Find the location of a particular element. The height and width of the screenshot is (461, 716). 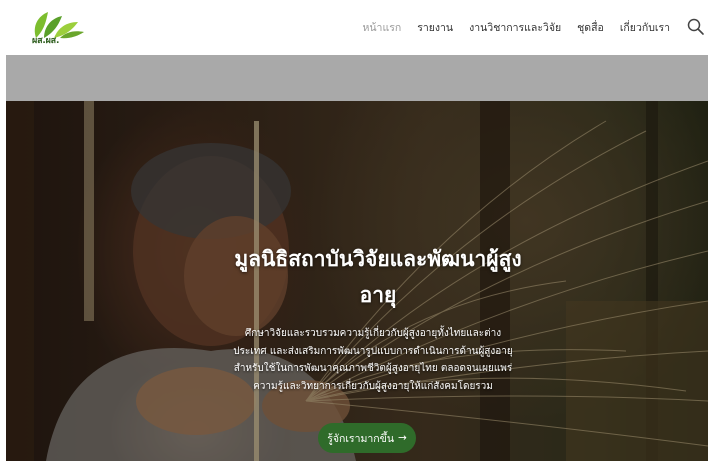

nav-item-home: หน้าแรก is located at coordinates (381, 27).